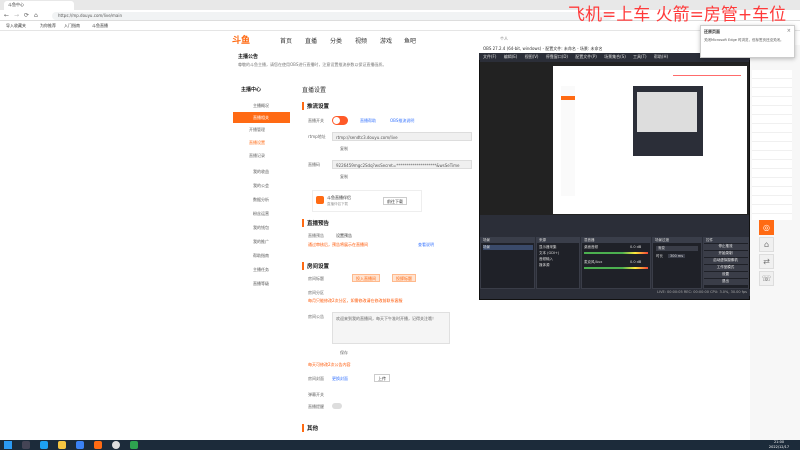  What do you see at coordinates (337, 406) in the screenshot?
I see `remind-toggle` at bounding box center [337, 406].